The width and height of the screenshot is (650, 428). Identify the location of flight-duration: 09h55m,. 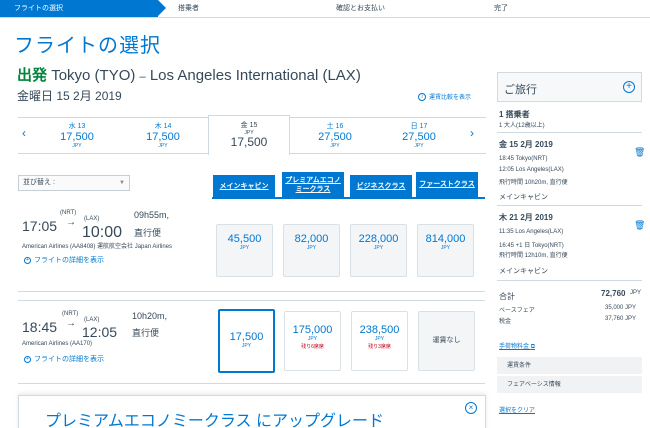
(152, 215).